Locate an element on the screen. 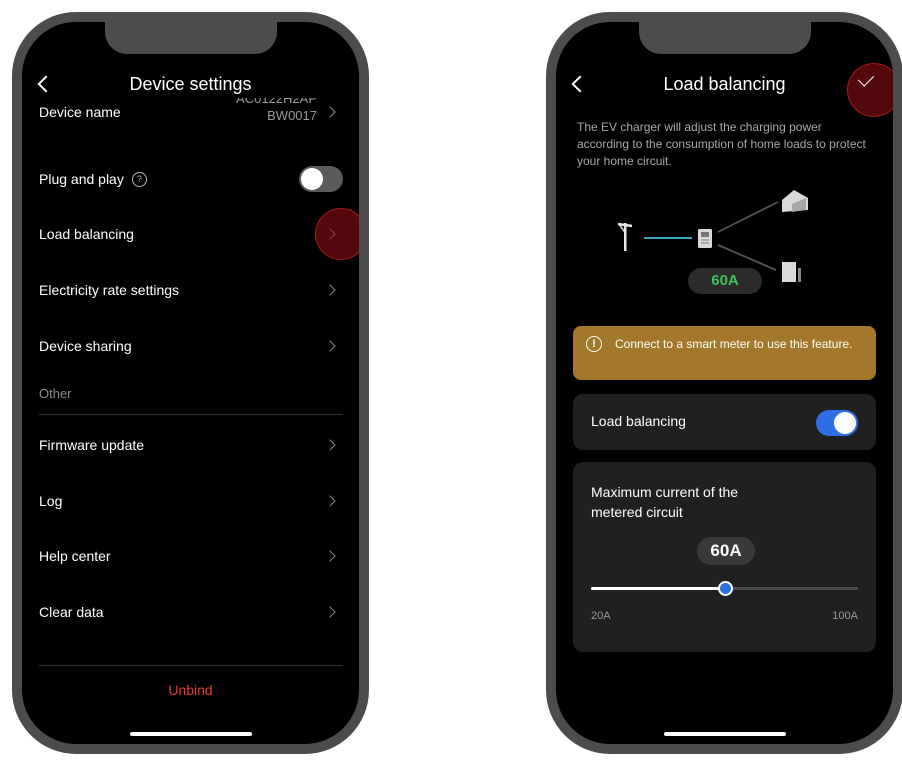  load-balancing-card: Load balancing is located at coordinates (724, 422).